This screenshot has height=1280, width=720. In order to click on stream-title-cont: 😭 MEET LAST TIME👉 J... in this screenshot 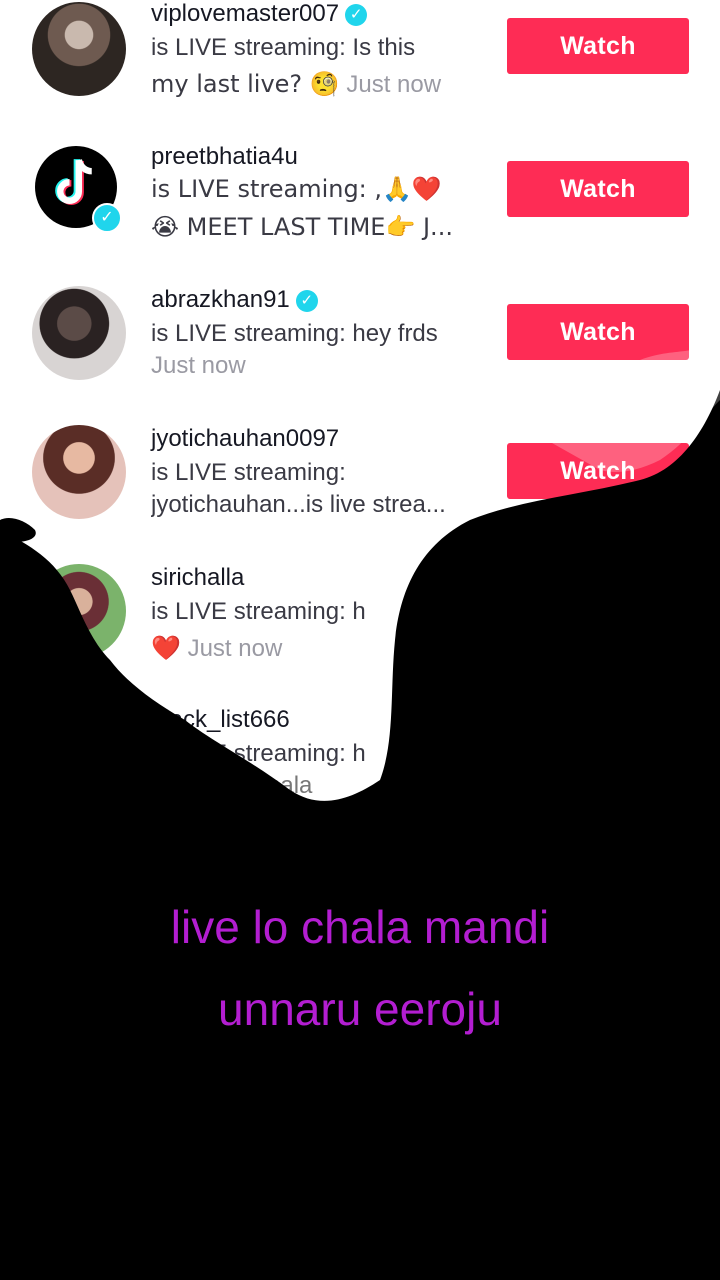, I will do `click(302, 227)`.